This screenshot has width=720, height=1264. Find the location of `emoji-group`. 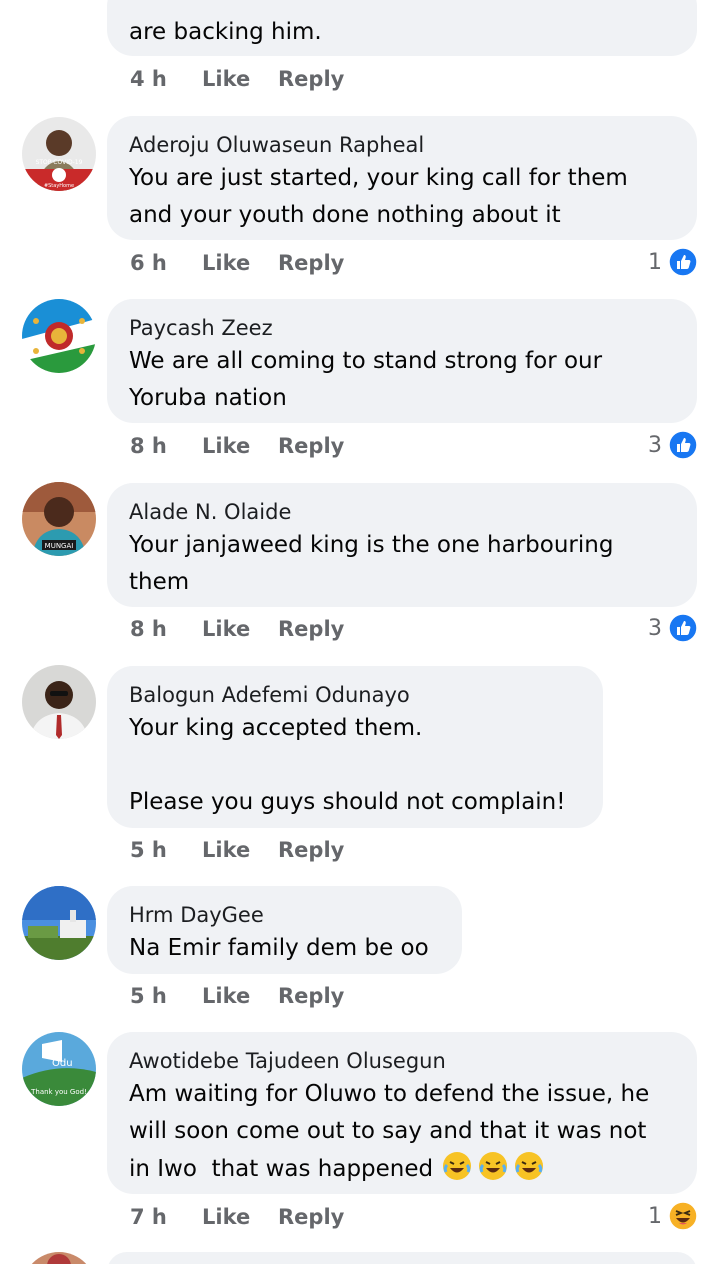

emoji-group is located at coordinates (493, 1172).